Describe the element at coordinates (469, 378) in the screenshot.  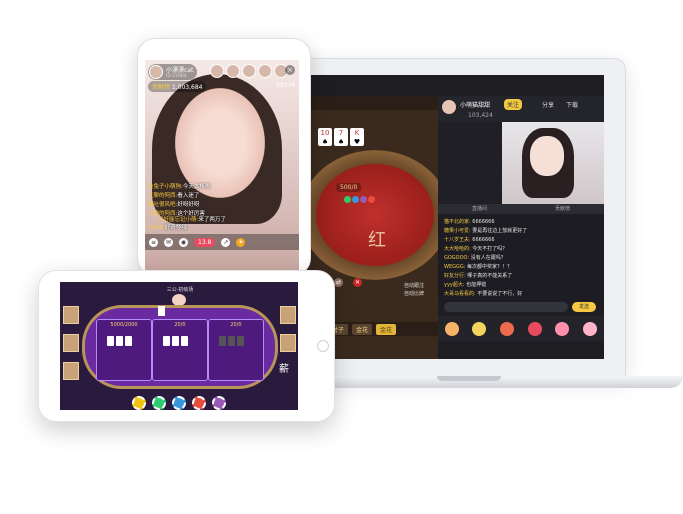
I see `laptop-notch` at that location.